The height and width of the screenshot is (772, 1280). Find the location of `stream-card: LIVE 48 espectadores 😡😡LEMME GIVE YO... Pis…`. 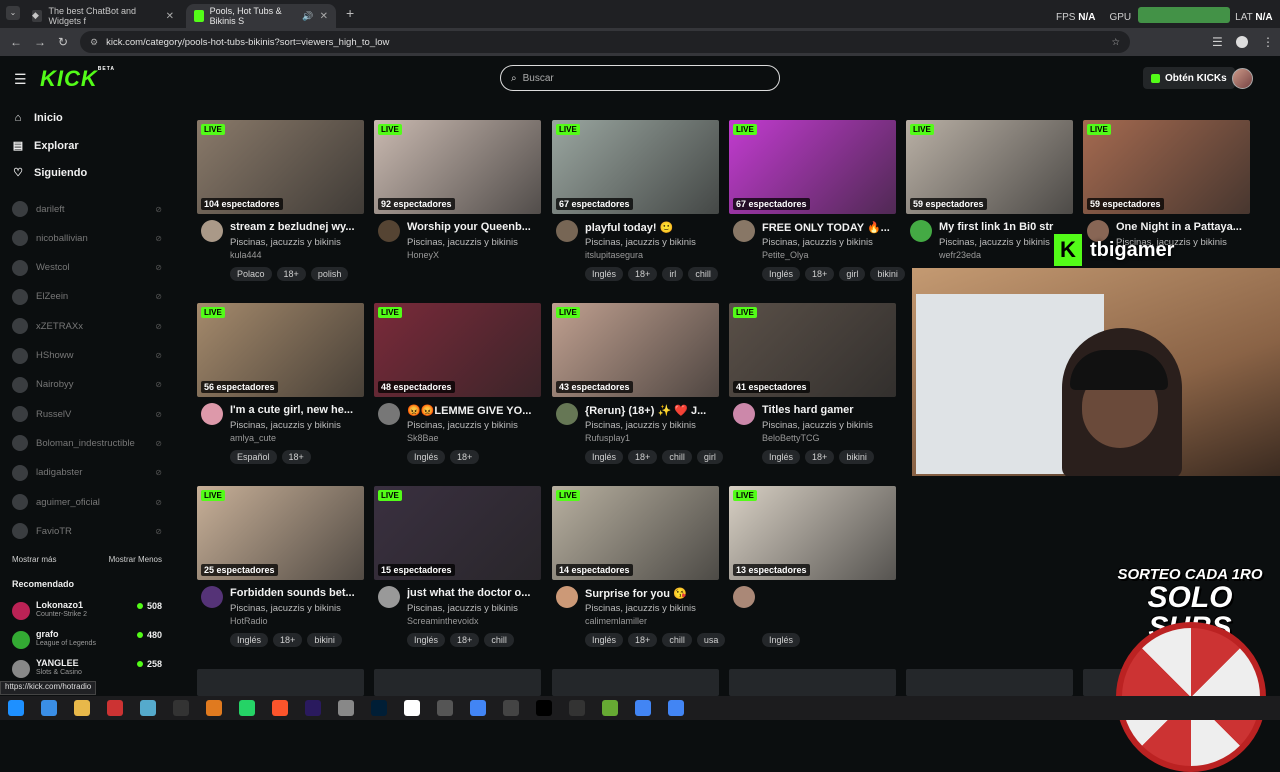

stream-card: LIVE 48 espectadores 😡😡LEMME GIVE YO... Pis… is located at coordinates (457, 388).